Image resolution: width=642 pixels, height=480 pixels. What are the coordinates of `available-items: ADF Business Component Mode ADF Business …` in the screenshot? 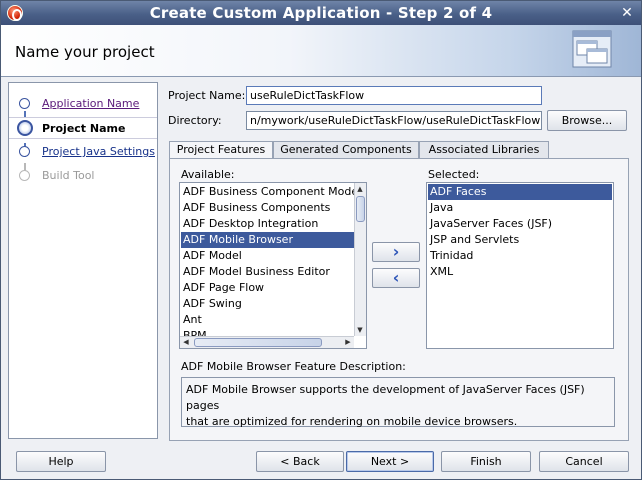 It's located at (269, 264).